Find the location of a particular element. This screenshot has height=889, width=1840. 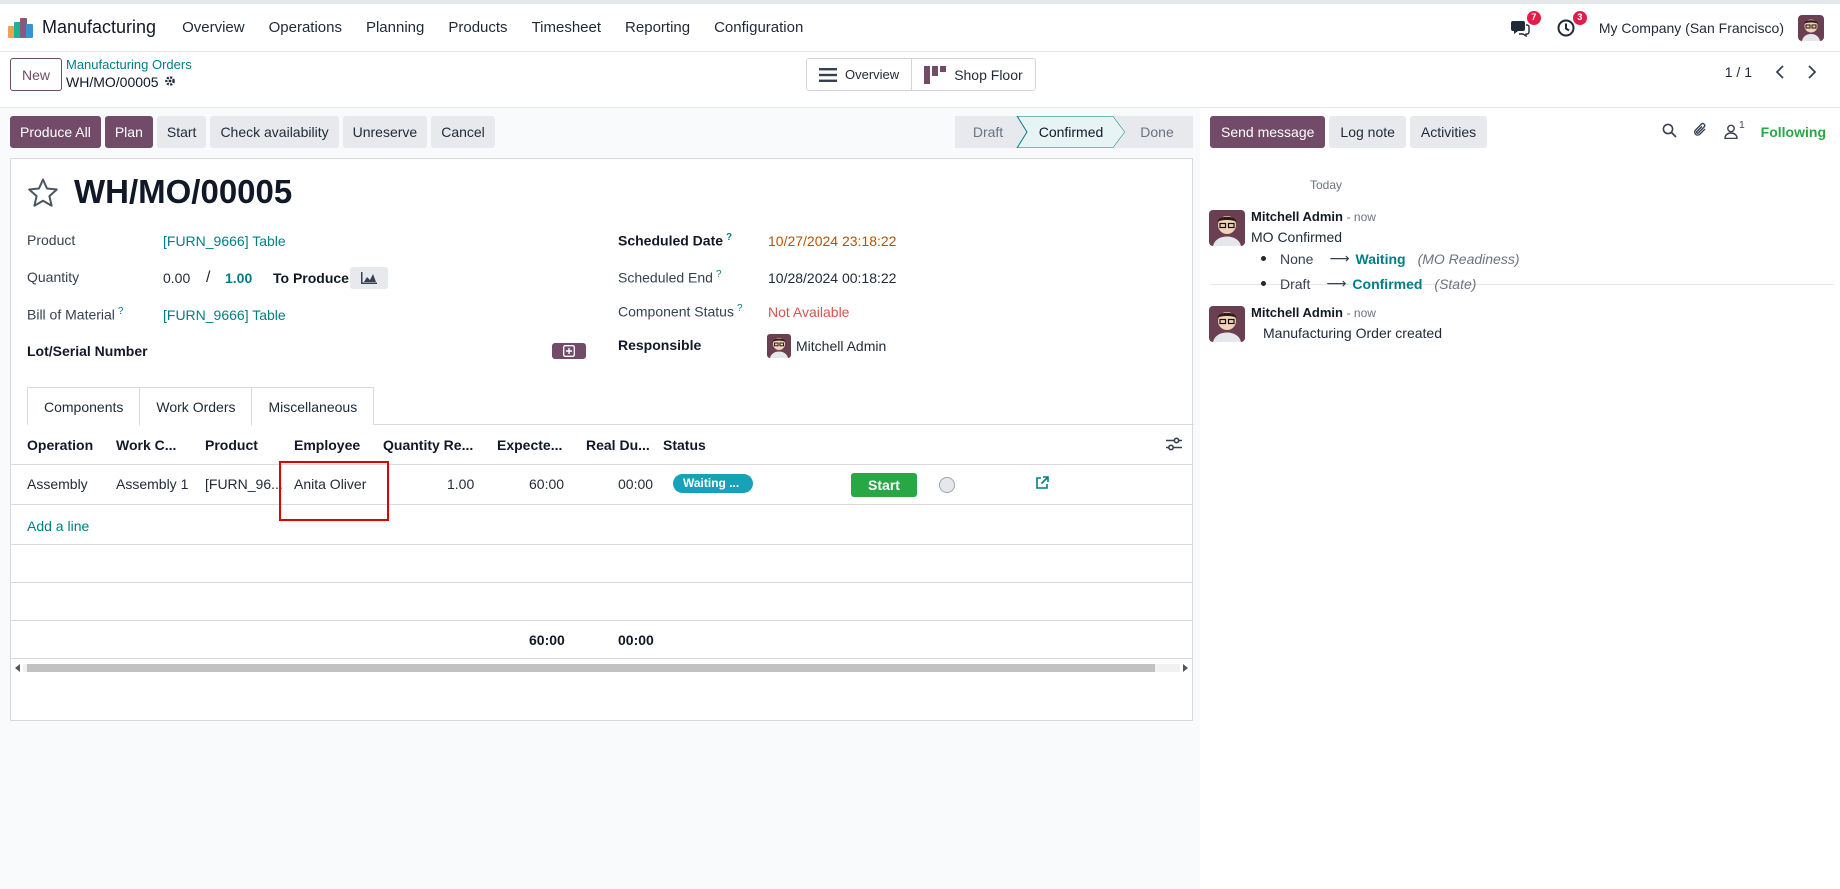

tab-work-orders: Work Orders is located at coordinates (196, 406).